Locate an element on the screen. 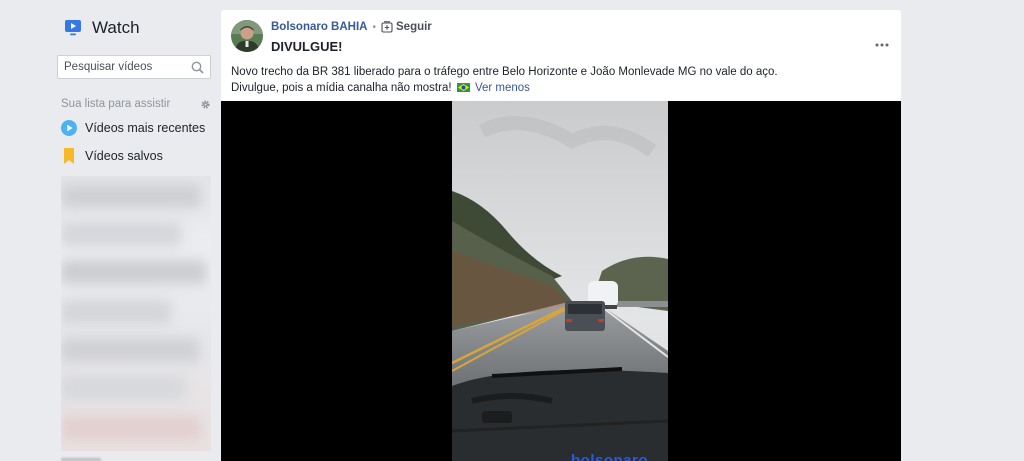  watch-header: Watch is located at coordinates (102, 28).